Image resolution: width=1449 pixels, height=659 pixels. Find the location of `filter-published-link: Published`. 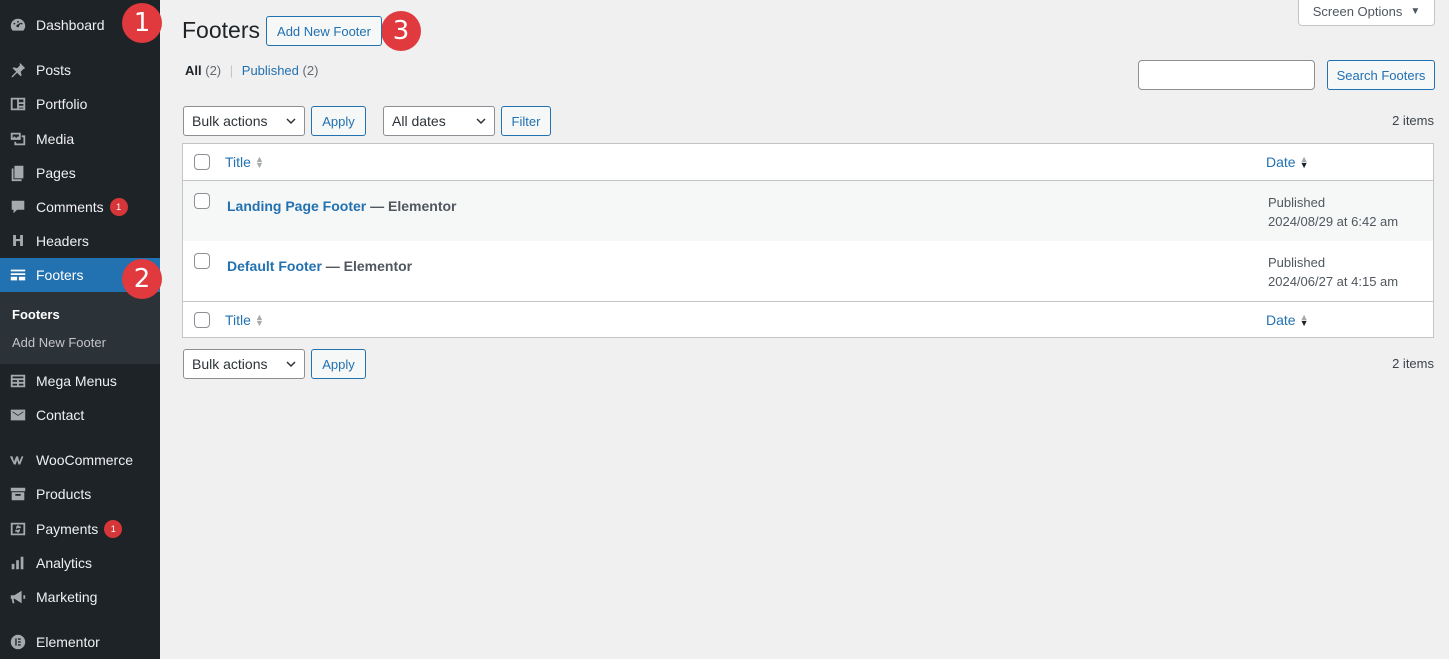

filter-published-link: Published is located at coordinates (270, 70).